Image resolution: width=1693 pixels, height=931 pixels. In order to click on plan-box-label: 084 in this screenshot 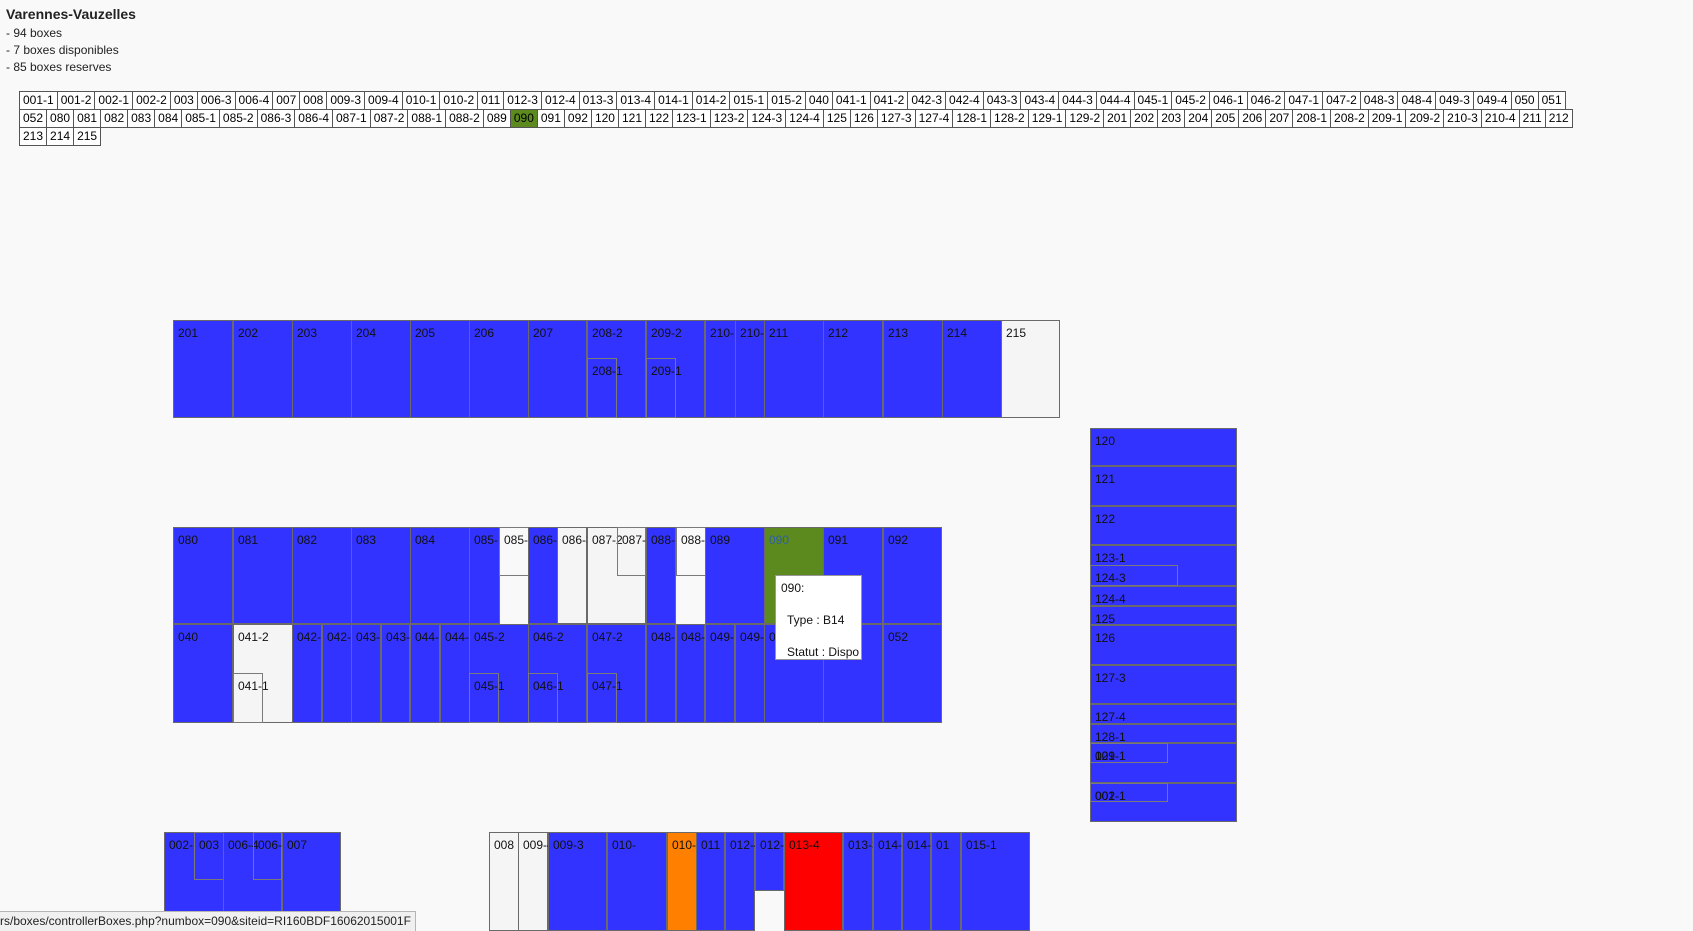, I will do `click(425, 540)`.